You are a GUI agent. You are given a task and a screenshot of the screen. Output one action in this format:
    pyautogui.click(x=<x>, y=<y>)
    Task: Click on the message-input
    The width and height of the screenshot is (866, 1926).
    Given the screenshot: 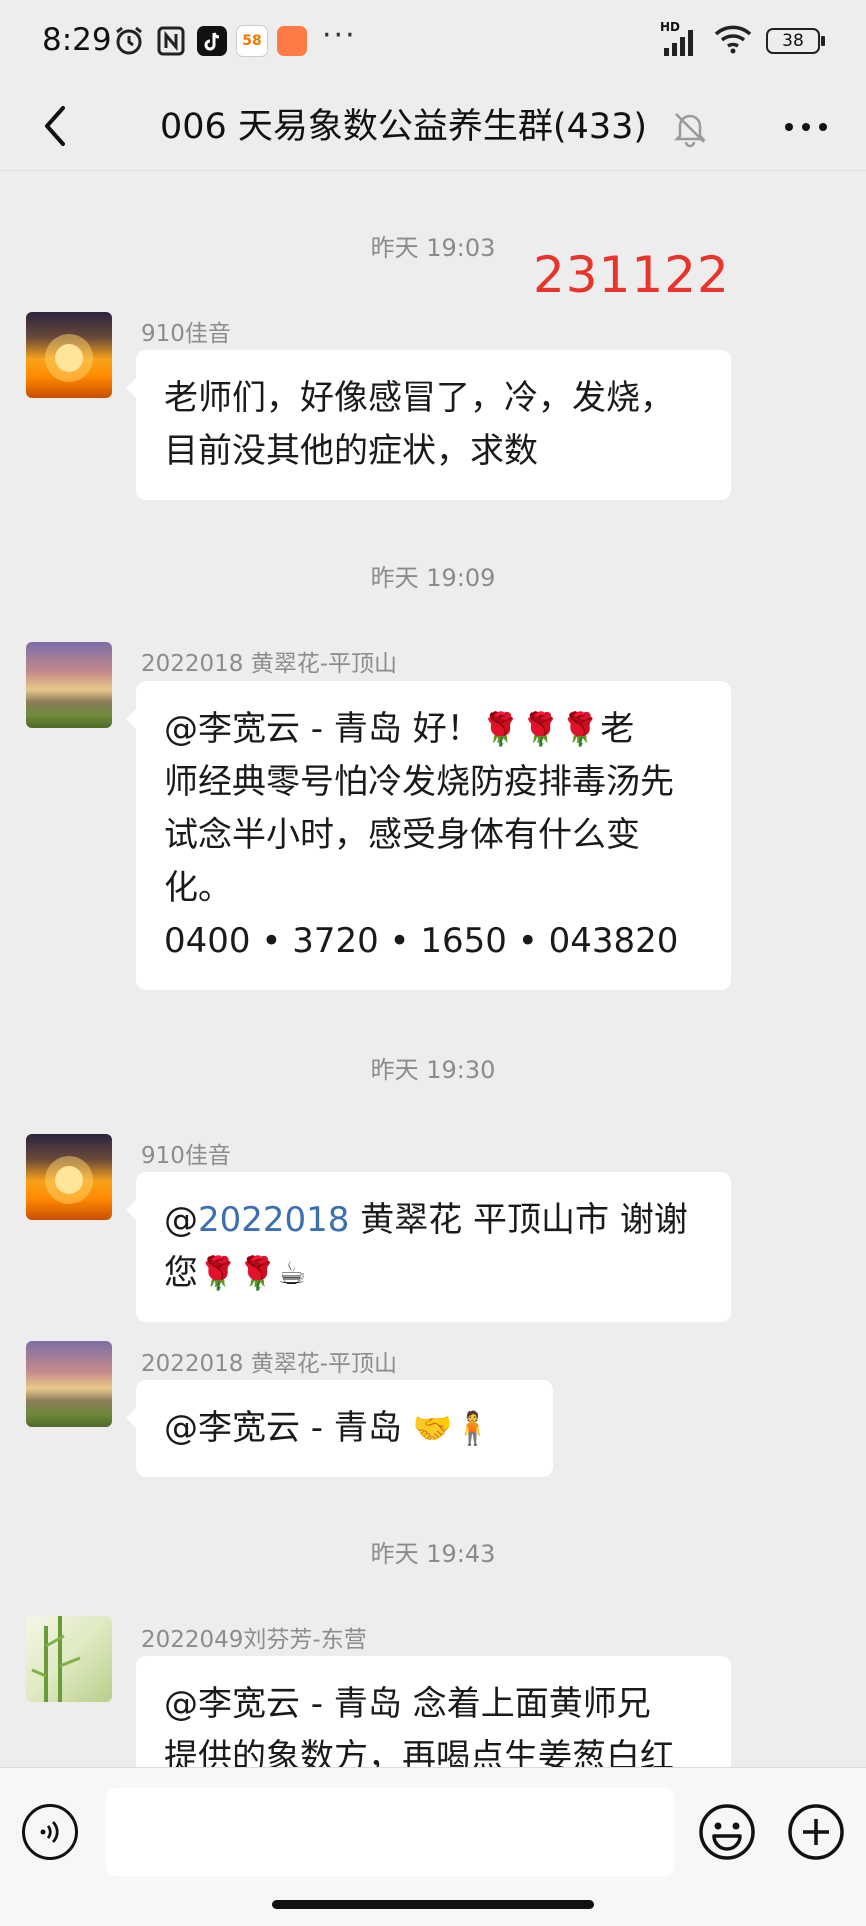 What is the action you would take?
    pyautogui.click(x=390, y=1832)
    